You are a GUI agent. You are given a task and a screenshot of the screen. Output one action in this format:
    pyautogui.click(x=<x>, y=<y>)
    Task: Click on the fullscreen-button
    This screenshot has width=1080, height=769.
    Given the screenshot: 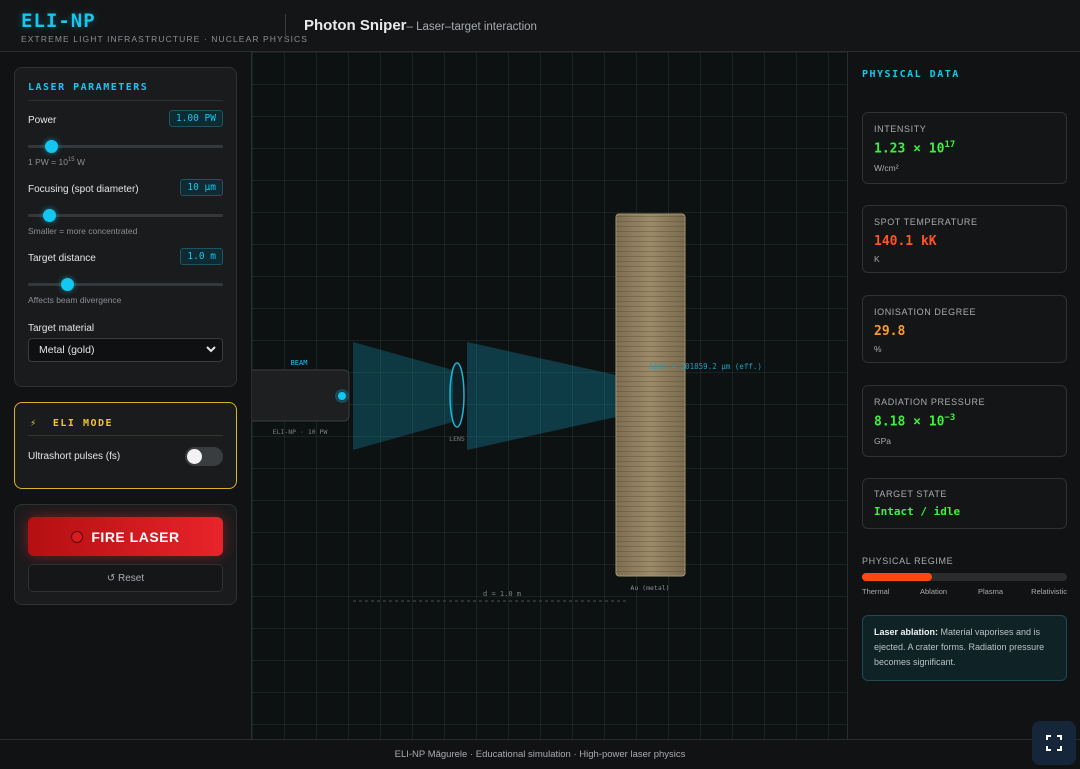 What is the action you would take?
    pyautogui.click(x=1054, y=743)
    